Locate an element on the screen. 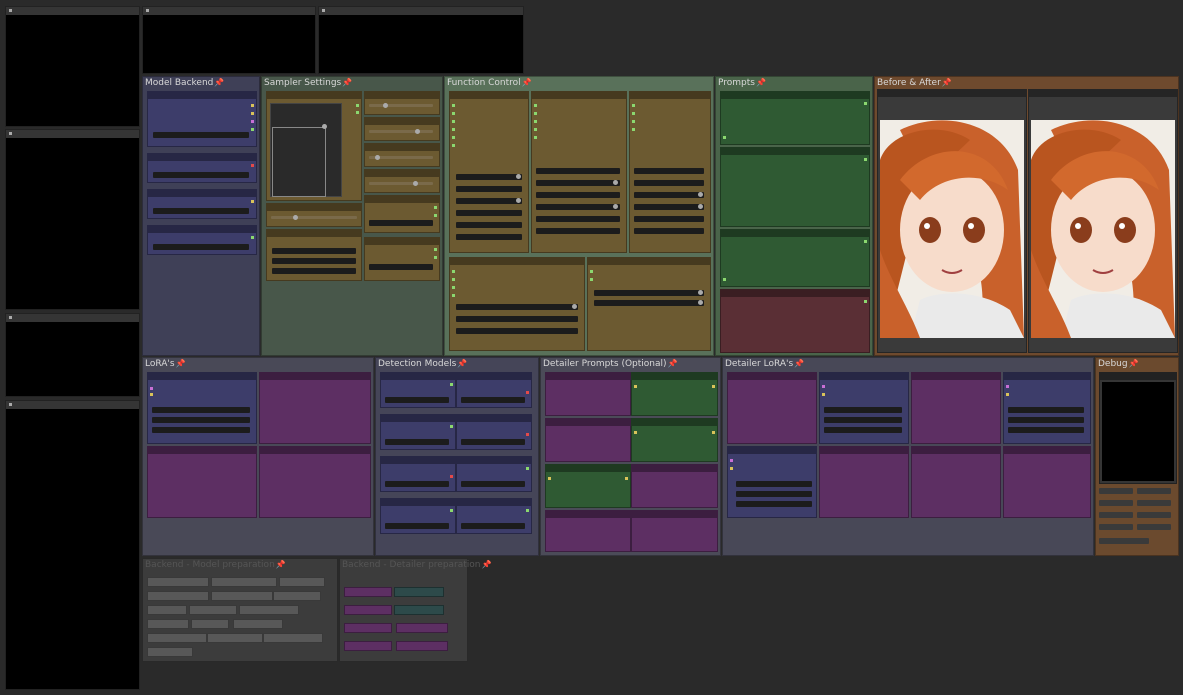 The width and height of the screenshot is (1183, 695). group-backend-model-pipe: Backend - Model preparation📌 is located at coordinates (240, 610).